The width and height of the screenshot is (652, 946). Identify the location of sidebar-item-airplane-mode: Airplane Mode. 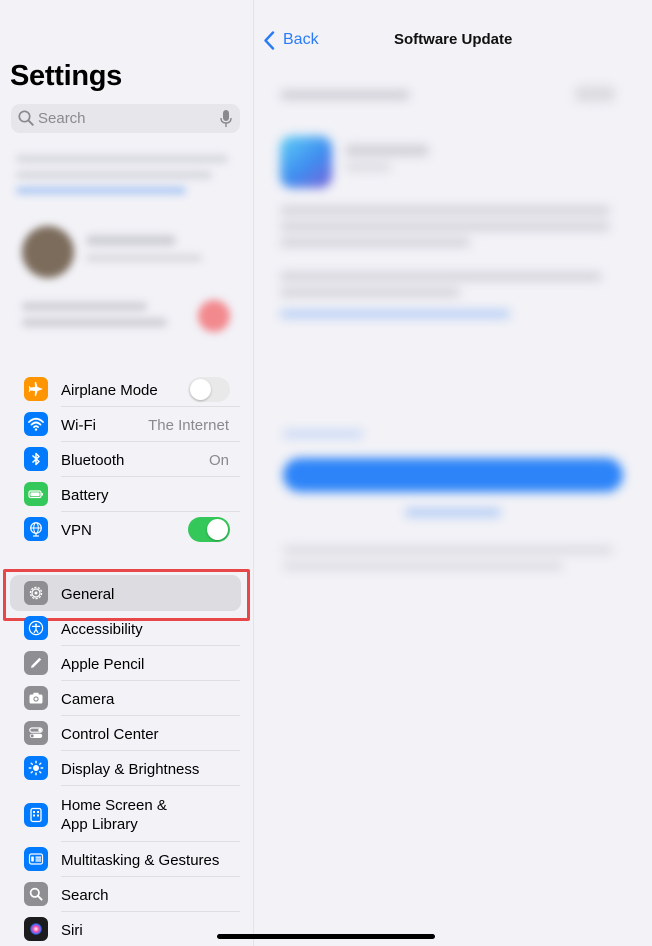
(127, 389).